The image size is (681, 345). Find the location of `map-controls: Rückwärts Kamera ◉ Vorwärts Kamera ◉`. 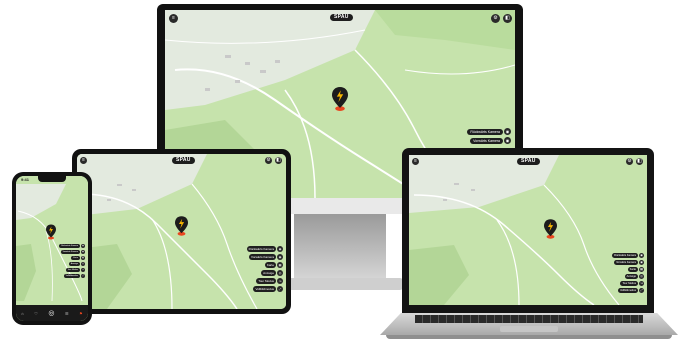

map-controls: Rückwärts Kamera ◉ Vorwärts Kamera ◉ is located at coordinates (489, 137).